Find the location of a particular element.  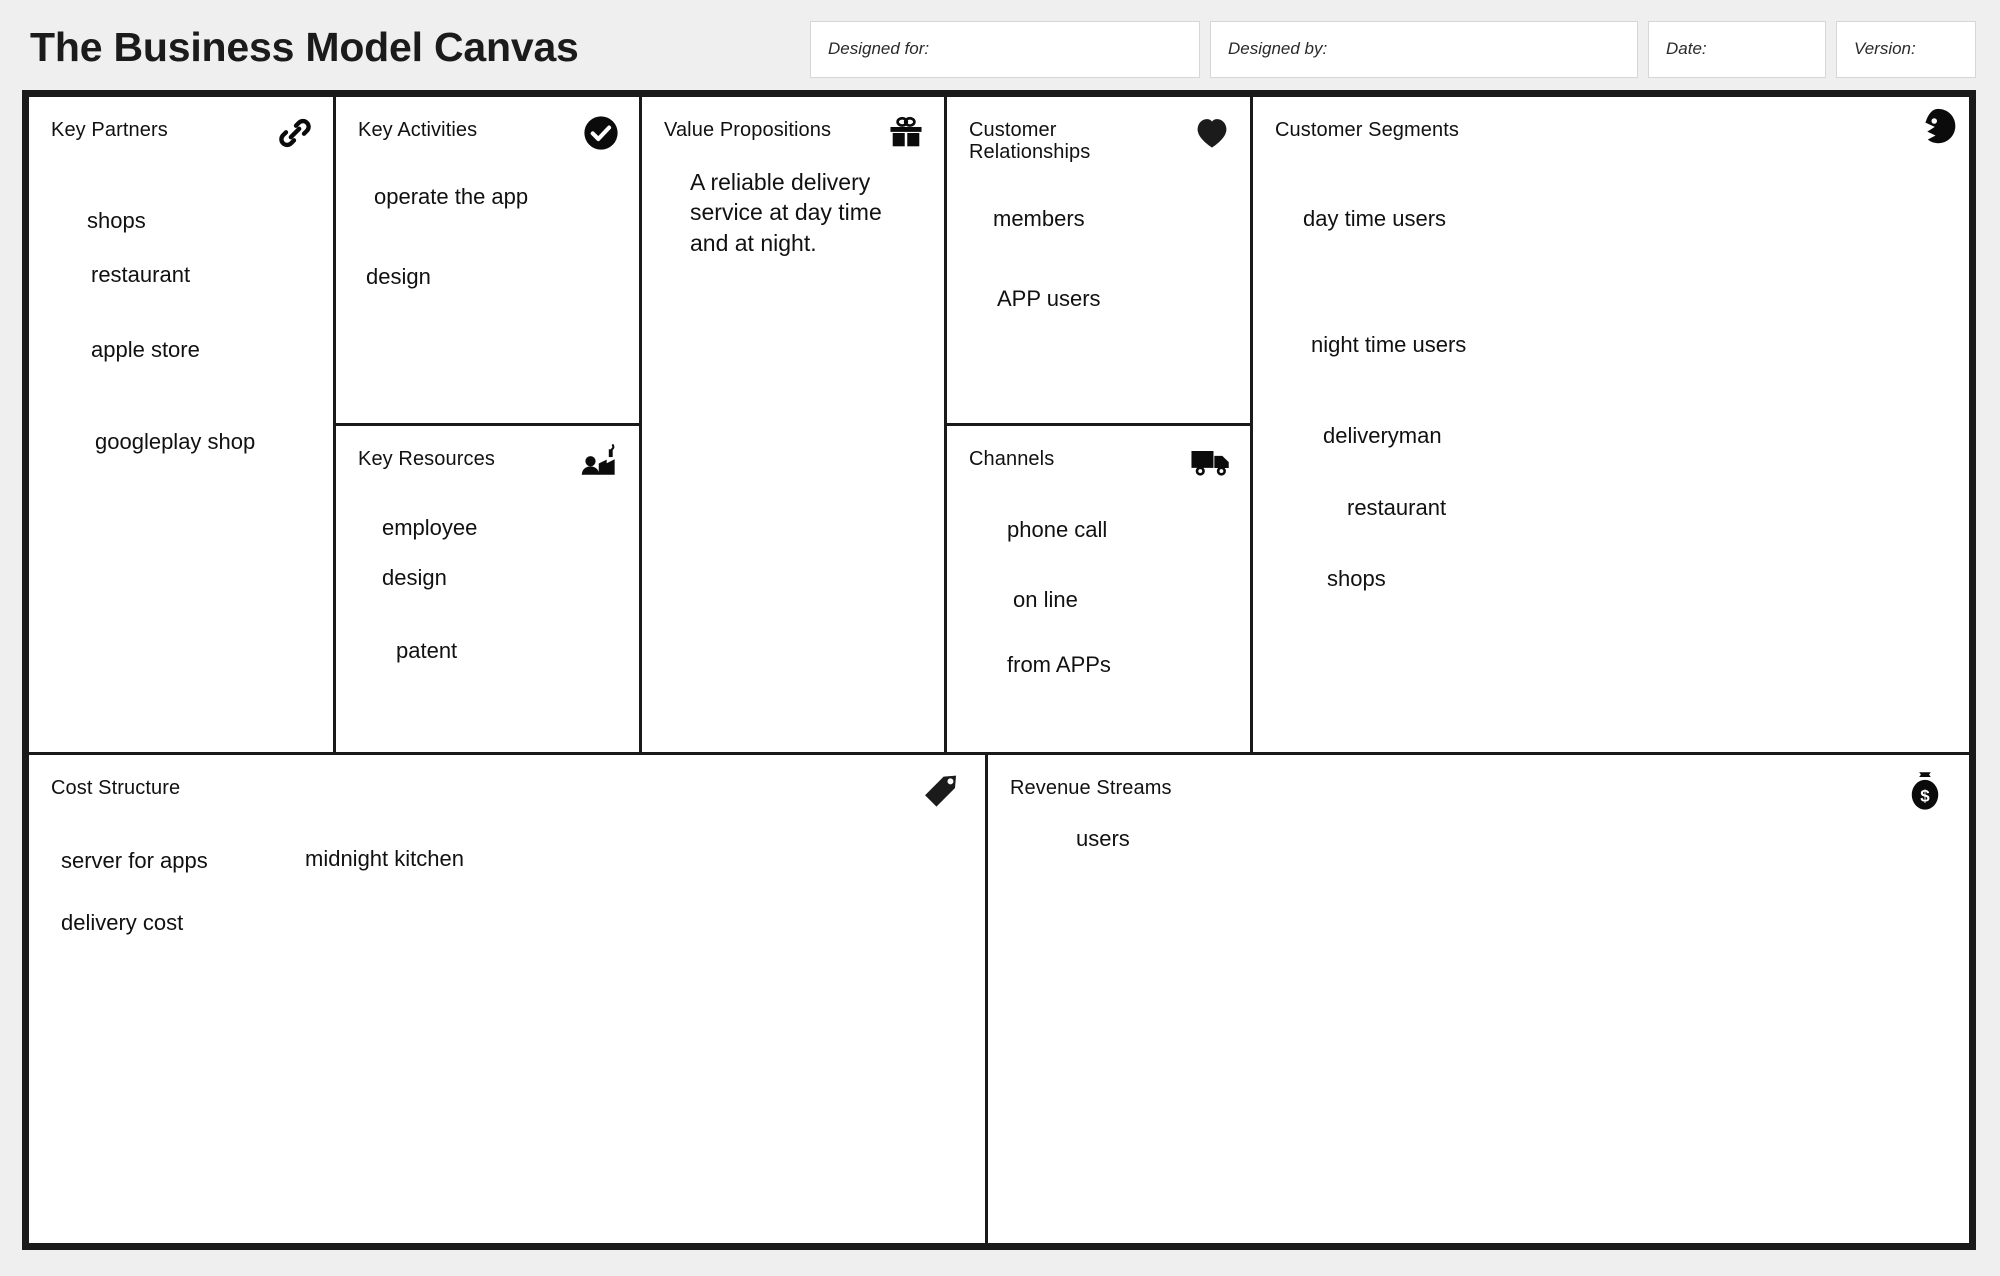

note: users is located at coordinates (1512, 839).